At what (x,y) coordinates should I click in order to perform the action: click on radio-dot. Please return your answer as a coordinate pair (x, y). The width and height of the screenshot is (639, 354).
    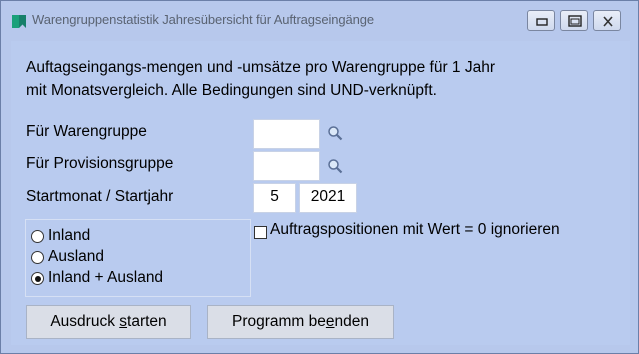
    Looking at the image, I should click on (37, 278).